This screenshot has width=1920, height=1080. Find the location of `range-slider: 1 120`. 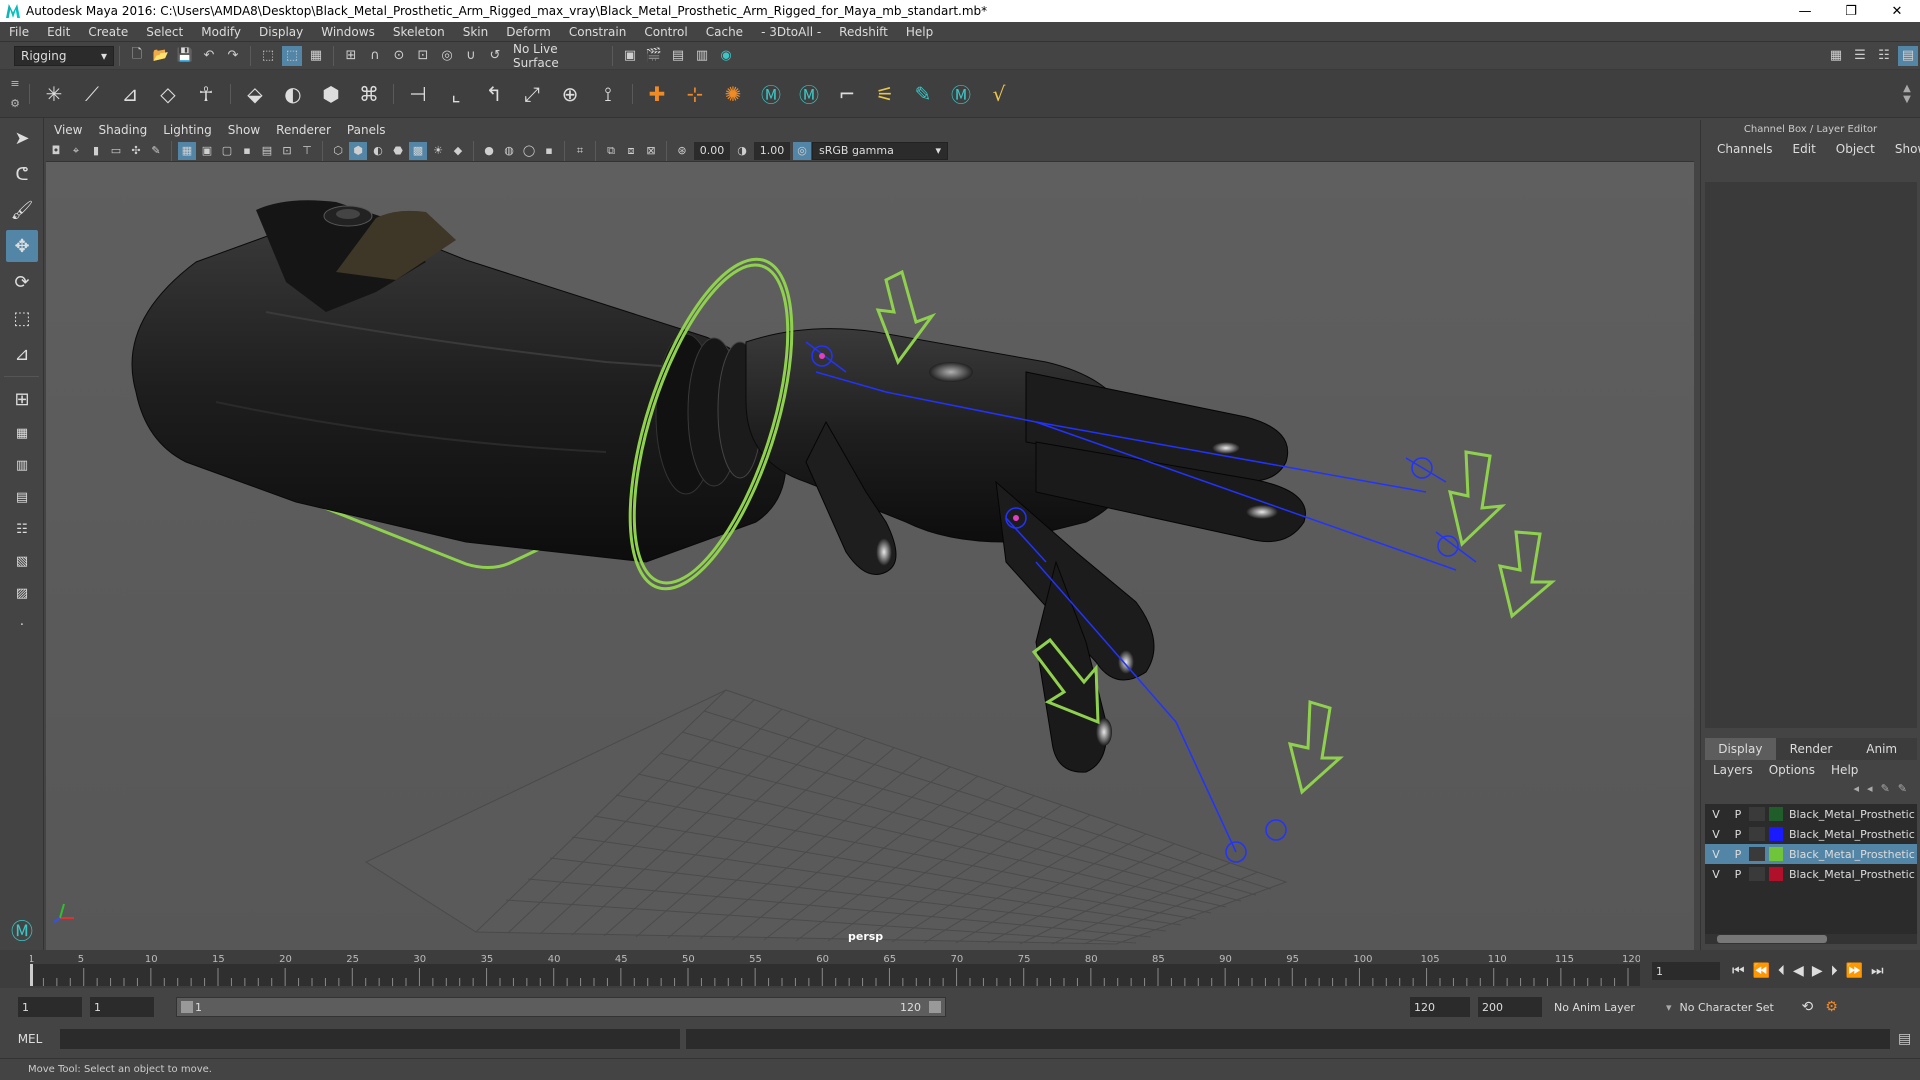

range-slider: 1 120 is located at coordinates (561, 1007).